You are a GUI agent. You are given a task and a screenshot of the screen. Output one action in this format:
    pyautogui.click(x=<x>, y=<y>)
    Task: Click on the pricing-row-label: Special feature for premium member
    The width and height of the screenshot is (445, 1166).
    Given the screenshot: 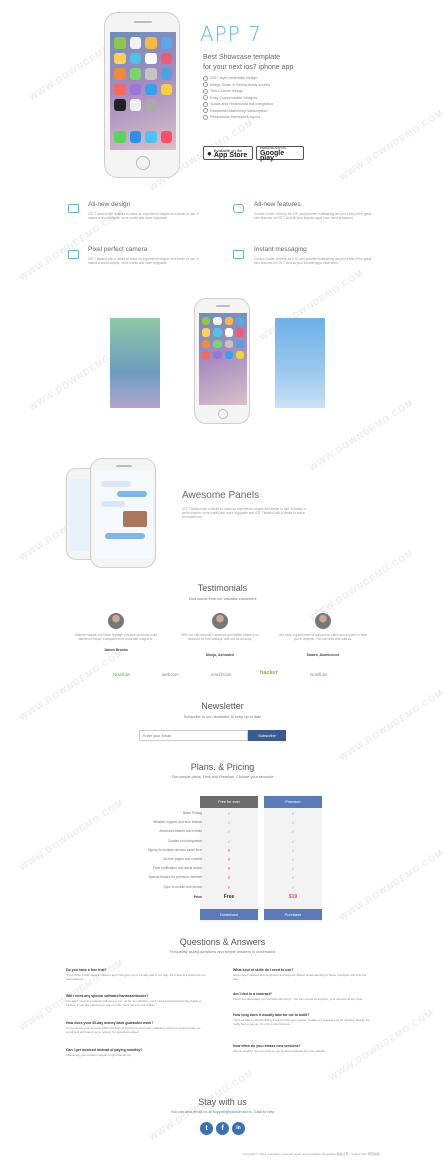 What is the action you would take?
    pyautogui.click(x=175, y=877)
    